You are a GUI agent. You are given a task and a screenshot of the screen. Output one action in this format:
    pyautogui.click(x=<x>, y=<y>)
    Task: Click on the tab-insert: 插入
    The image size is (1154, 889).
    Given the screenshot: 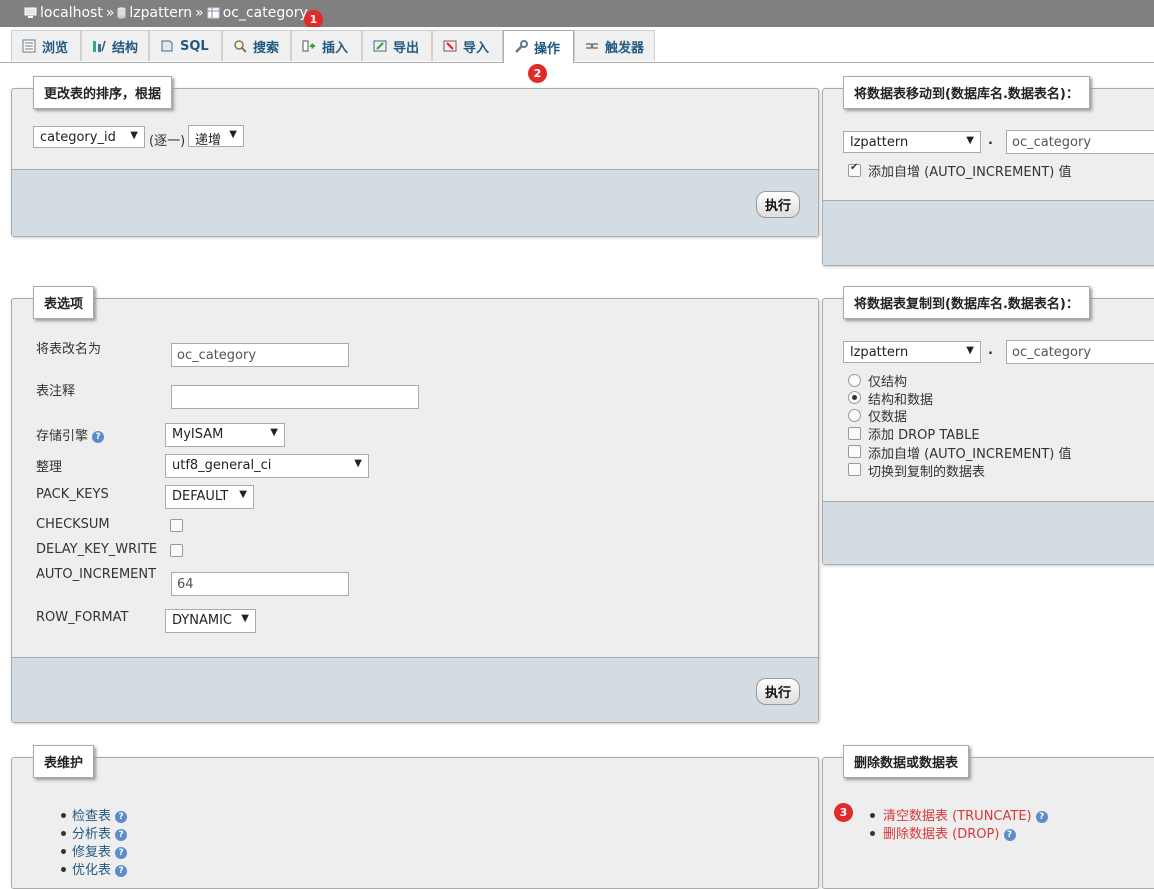 What is the action you would take?
    pyautogui.click(x=326, y=45)
    